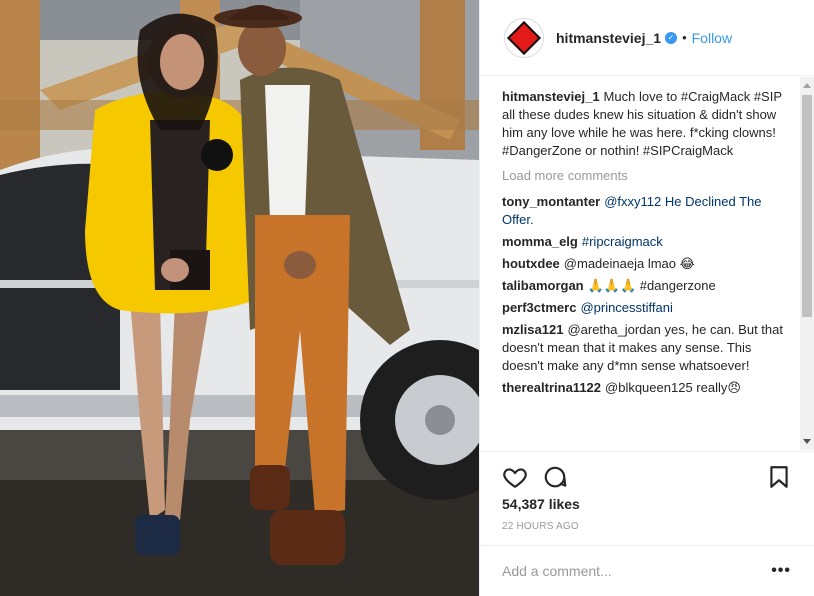 This screenshot has height=596, width=814. What do you see at coordinates (555, 477) in the screenshot?
I see `comment-bubble-icon` at bounding box center [555, 477].